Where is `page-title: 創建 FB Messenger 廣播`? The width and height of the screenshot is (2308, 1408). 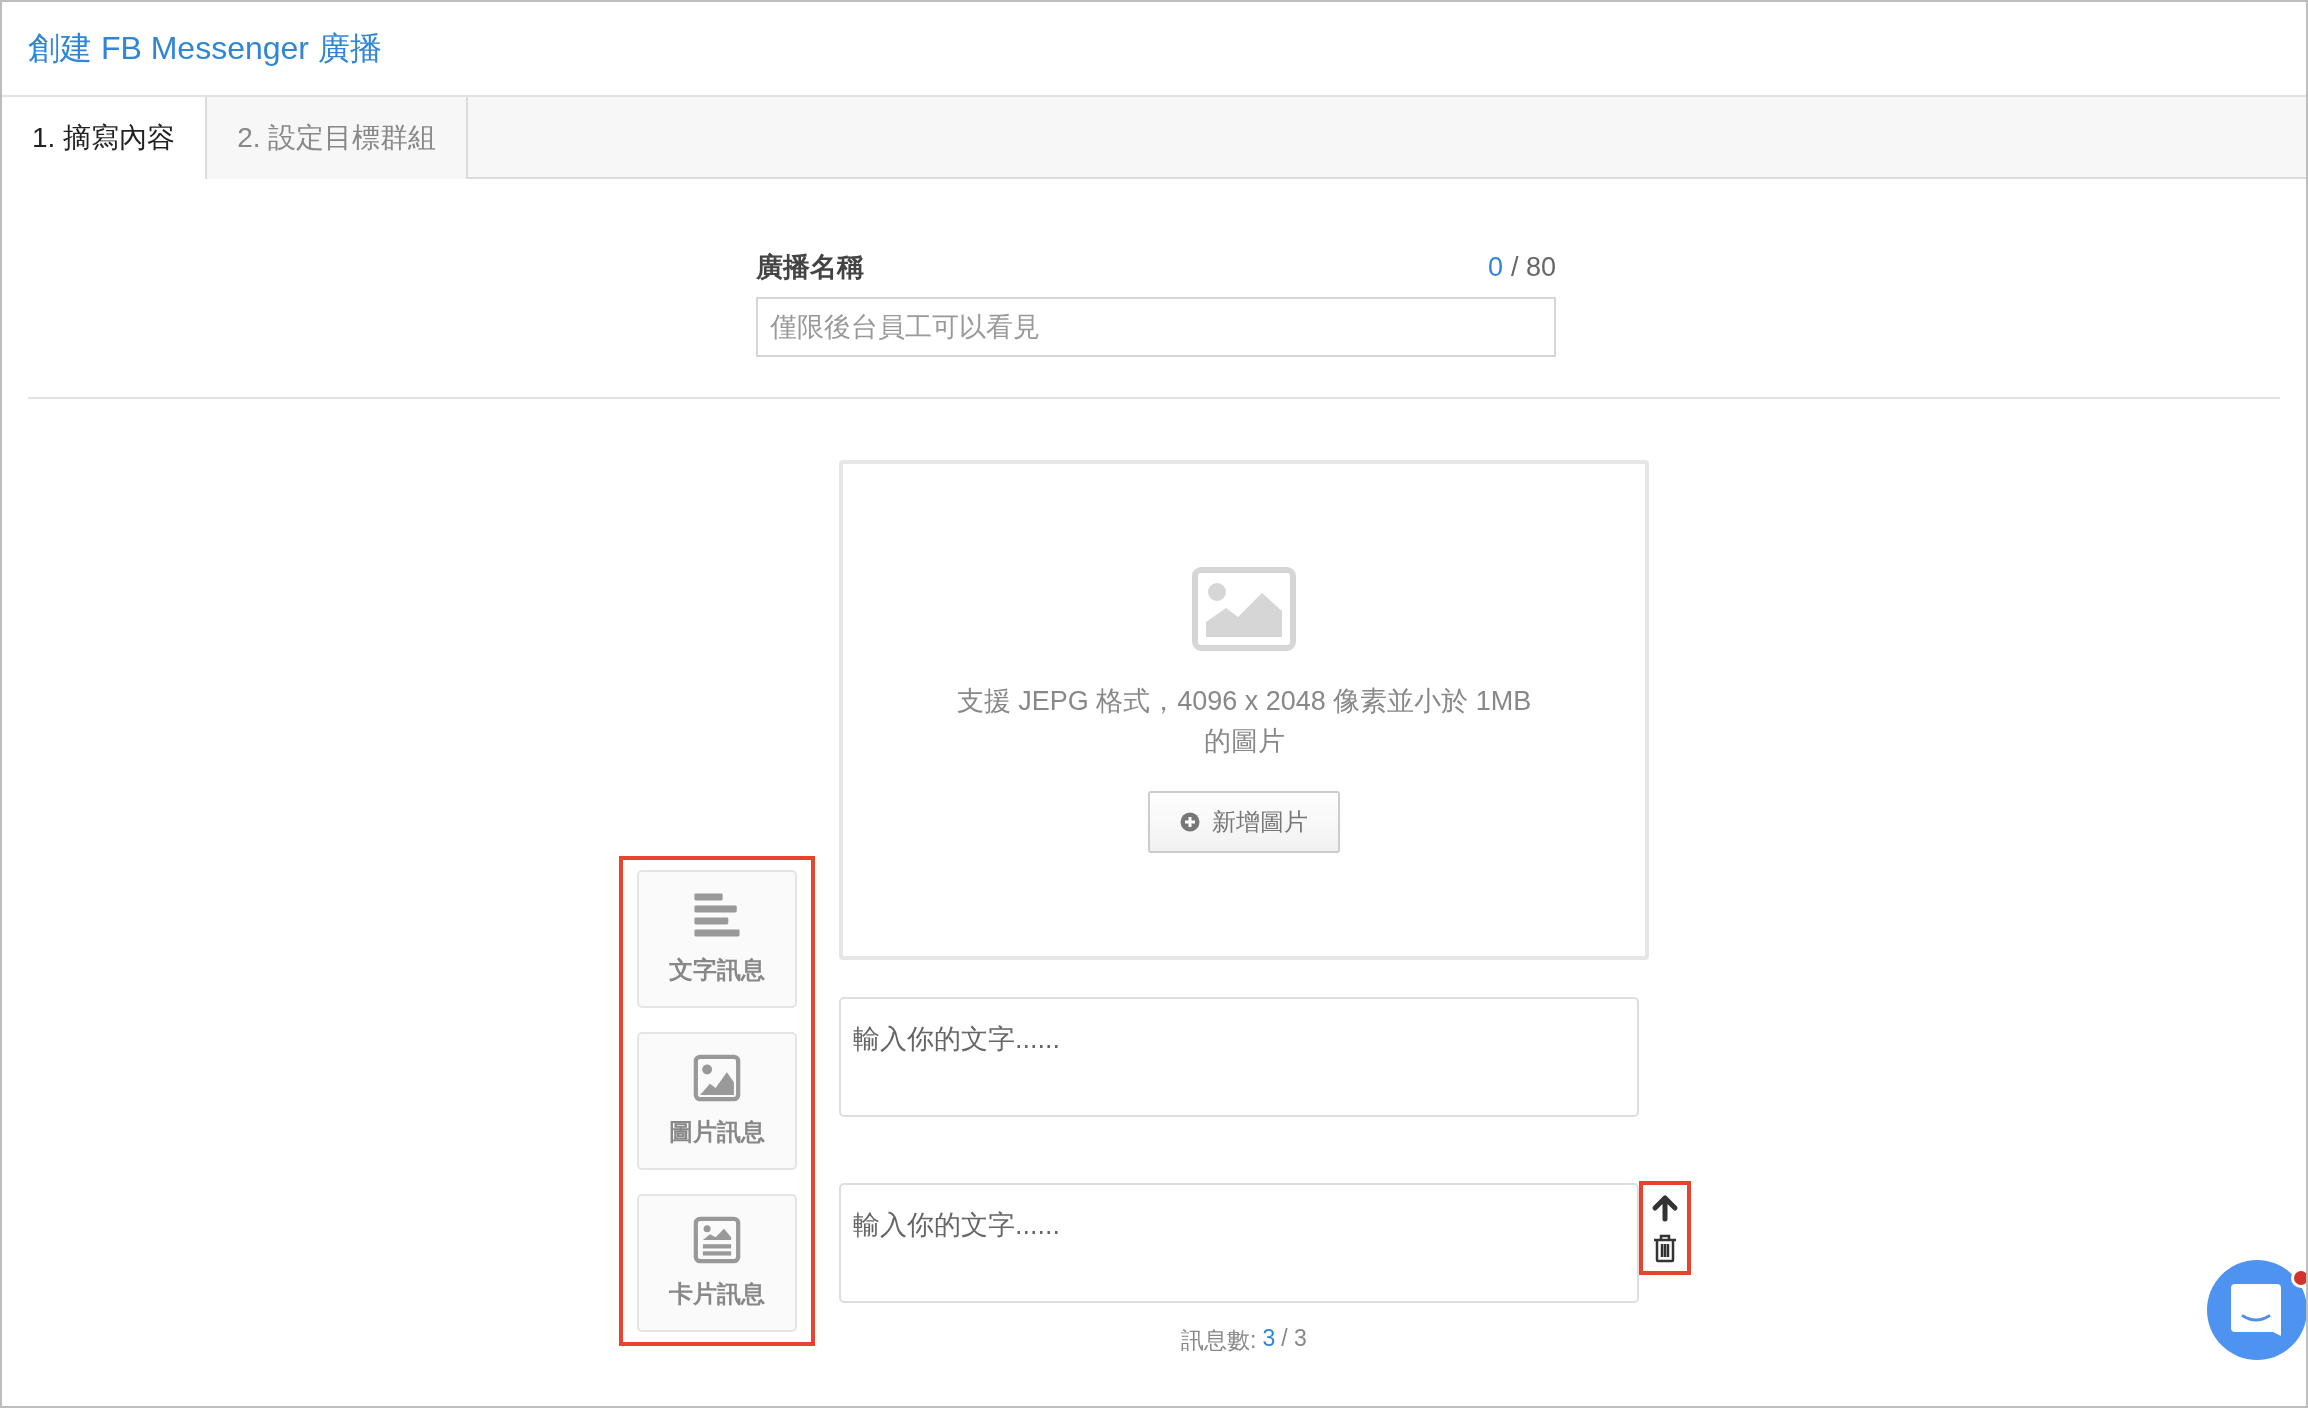 page-title: 創建 FB Messenger 廣播 is located at coordinates (205, 48).